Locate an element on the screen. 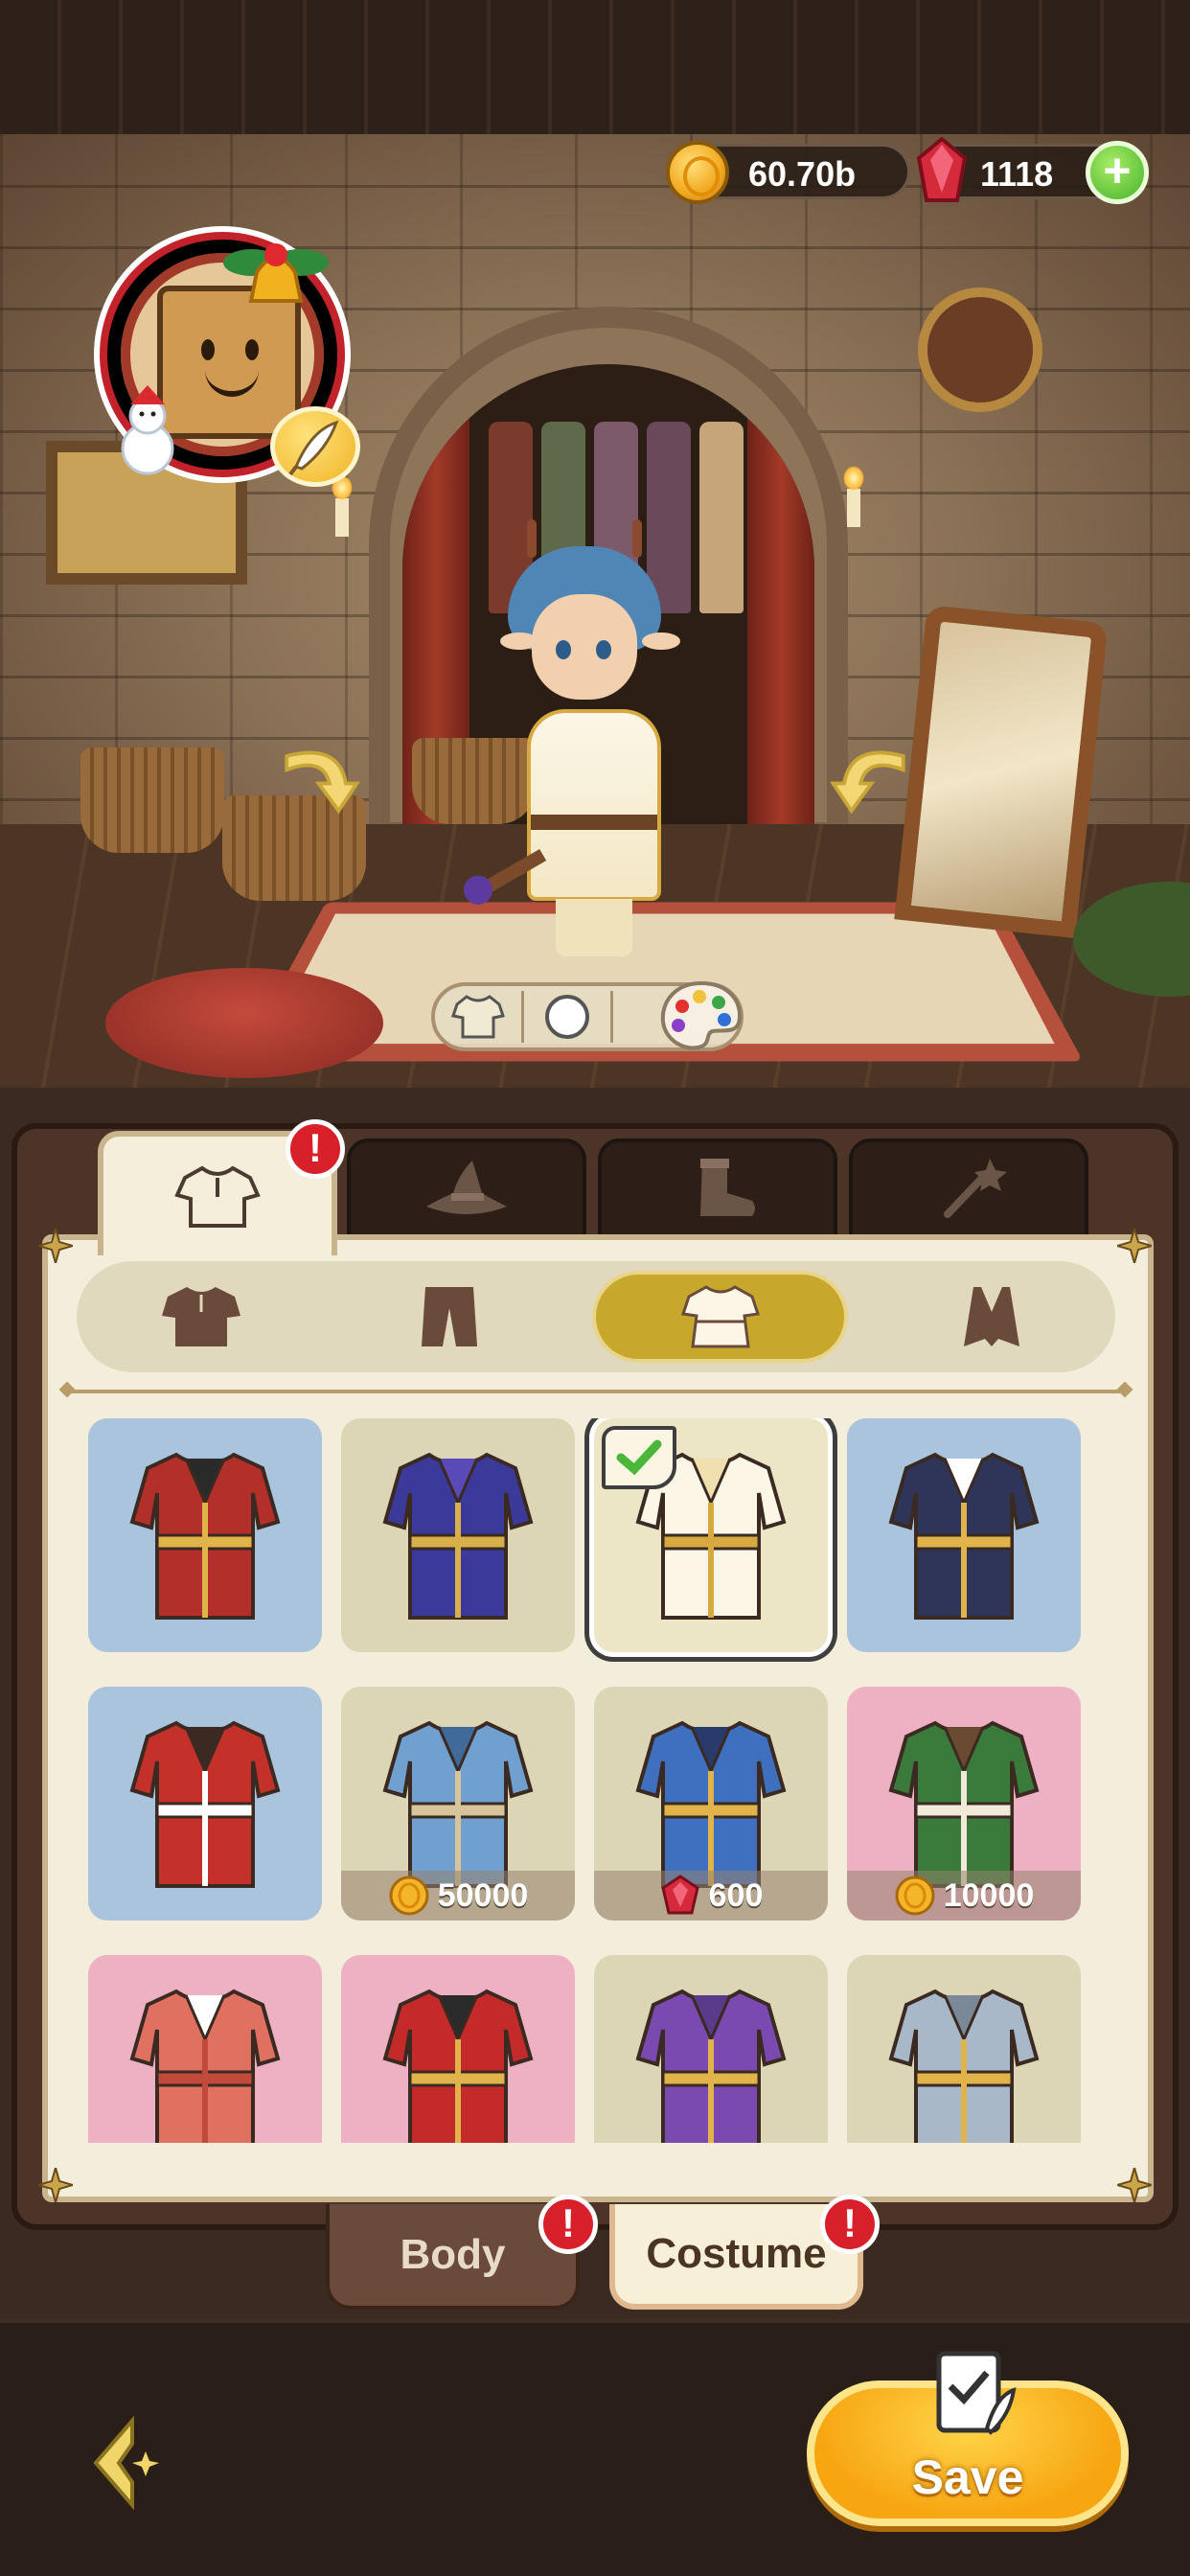 This screenshot has width=1190, height=2576. ruby-gem-icon is located at coordinates (942, 169).